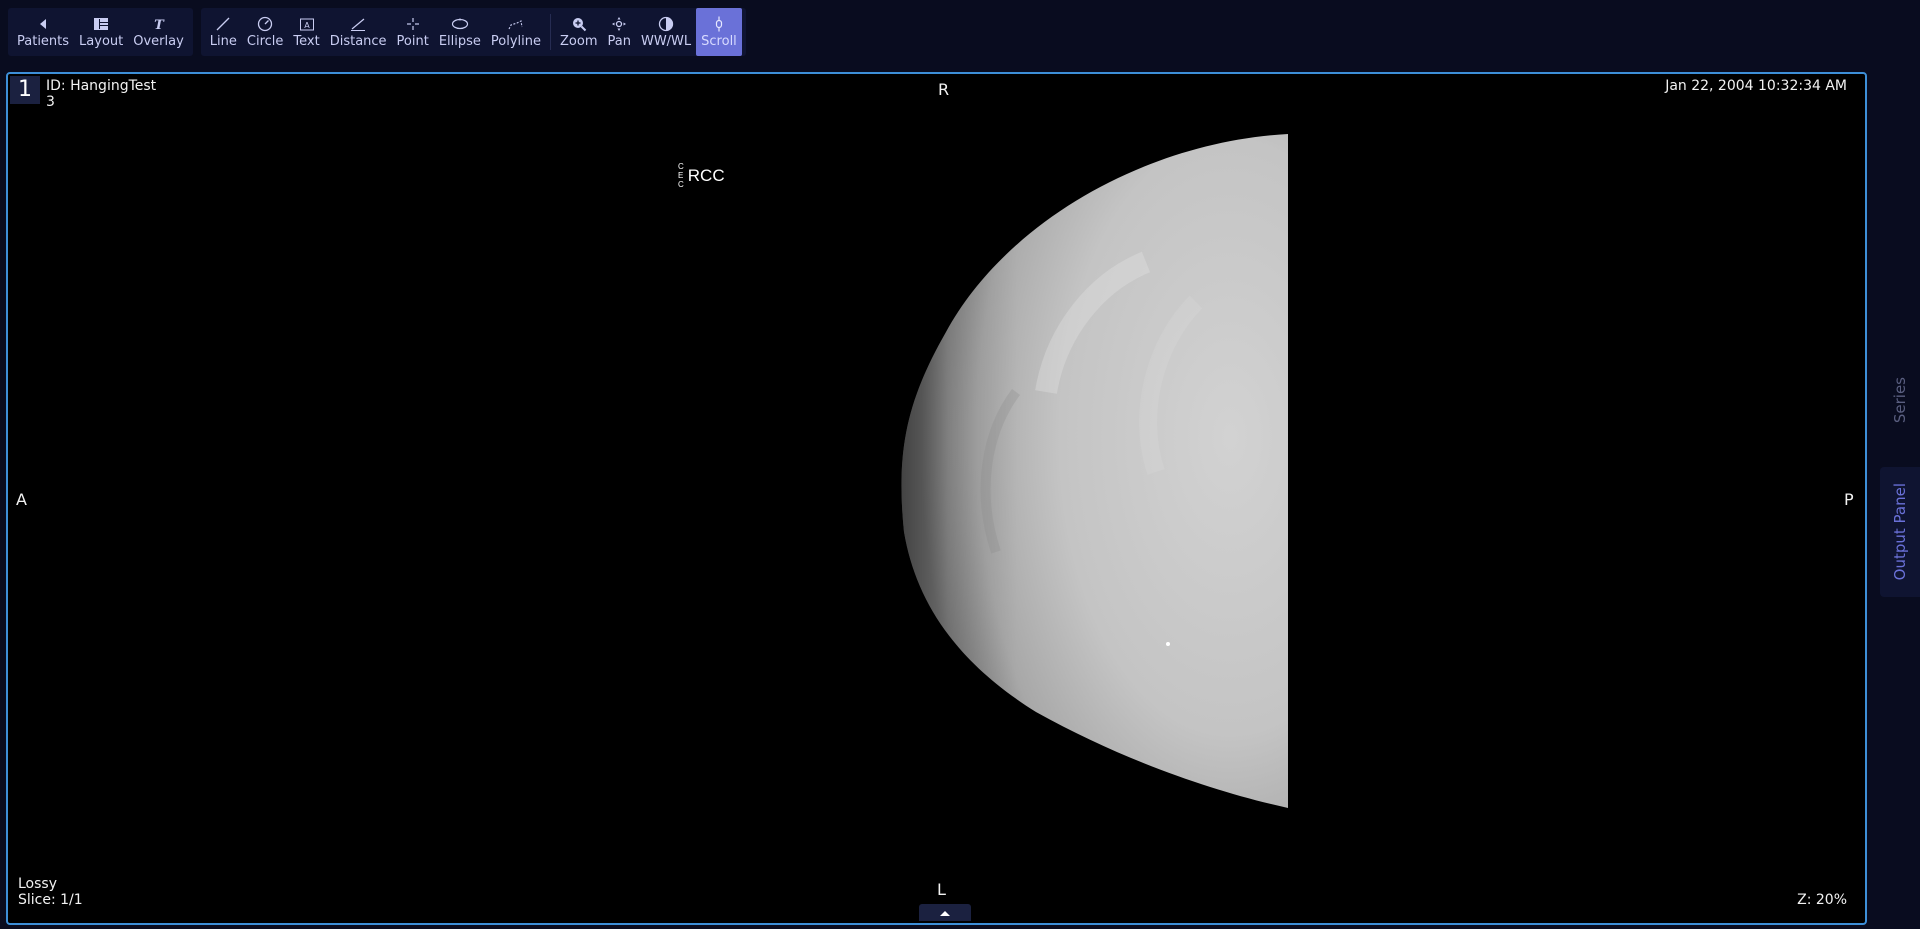 The height and width of the screenshot is (929, 1920). Describe the element at coordinates (101, 86) in the screenshot. I see `patient-id: ID: HangingTest` at that location.